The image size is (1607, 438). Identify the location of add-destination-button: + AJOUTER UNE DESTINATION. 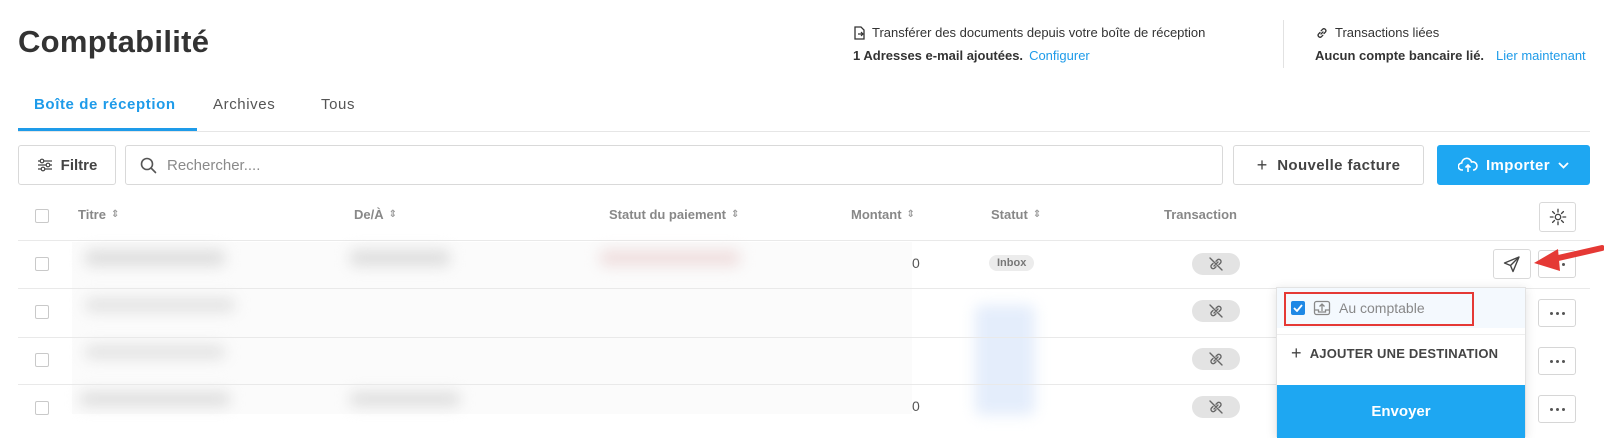
(1401, 353).